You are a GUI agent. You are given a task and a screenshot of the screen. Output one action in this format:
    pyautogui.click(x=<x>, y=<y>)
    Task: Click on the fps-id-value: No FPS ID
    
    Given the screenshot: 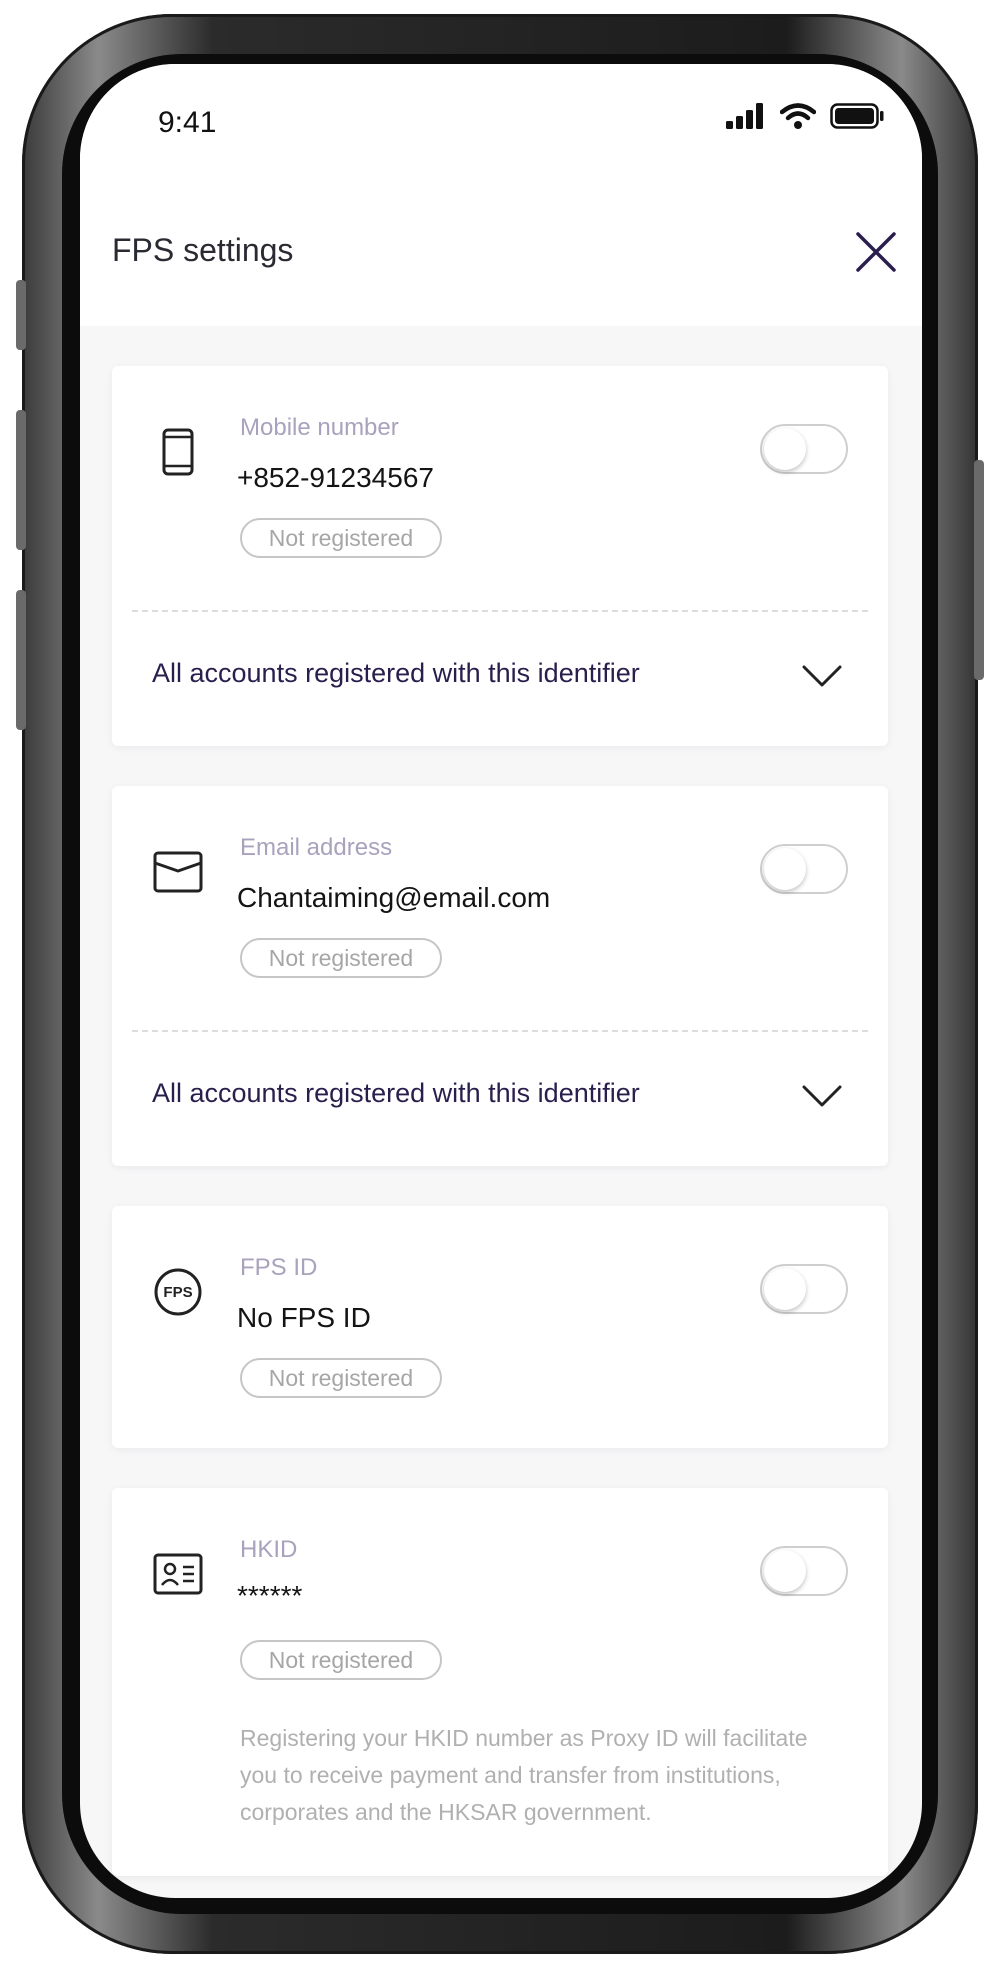 What is the action you would take?
    pyautogui.click(x=304, y=1317)
    